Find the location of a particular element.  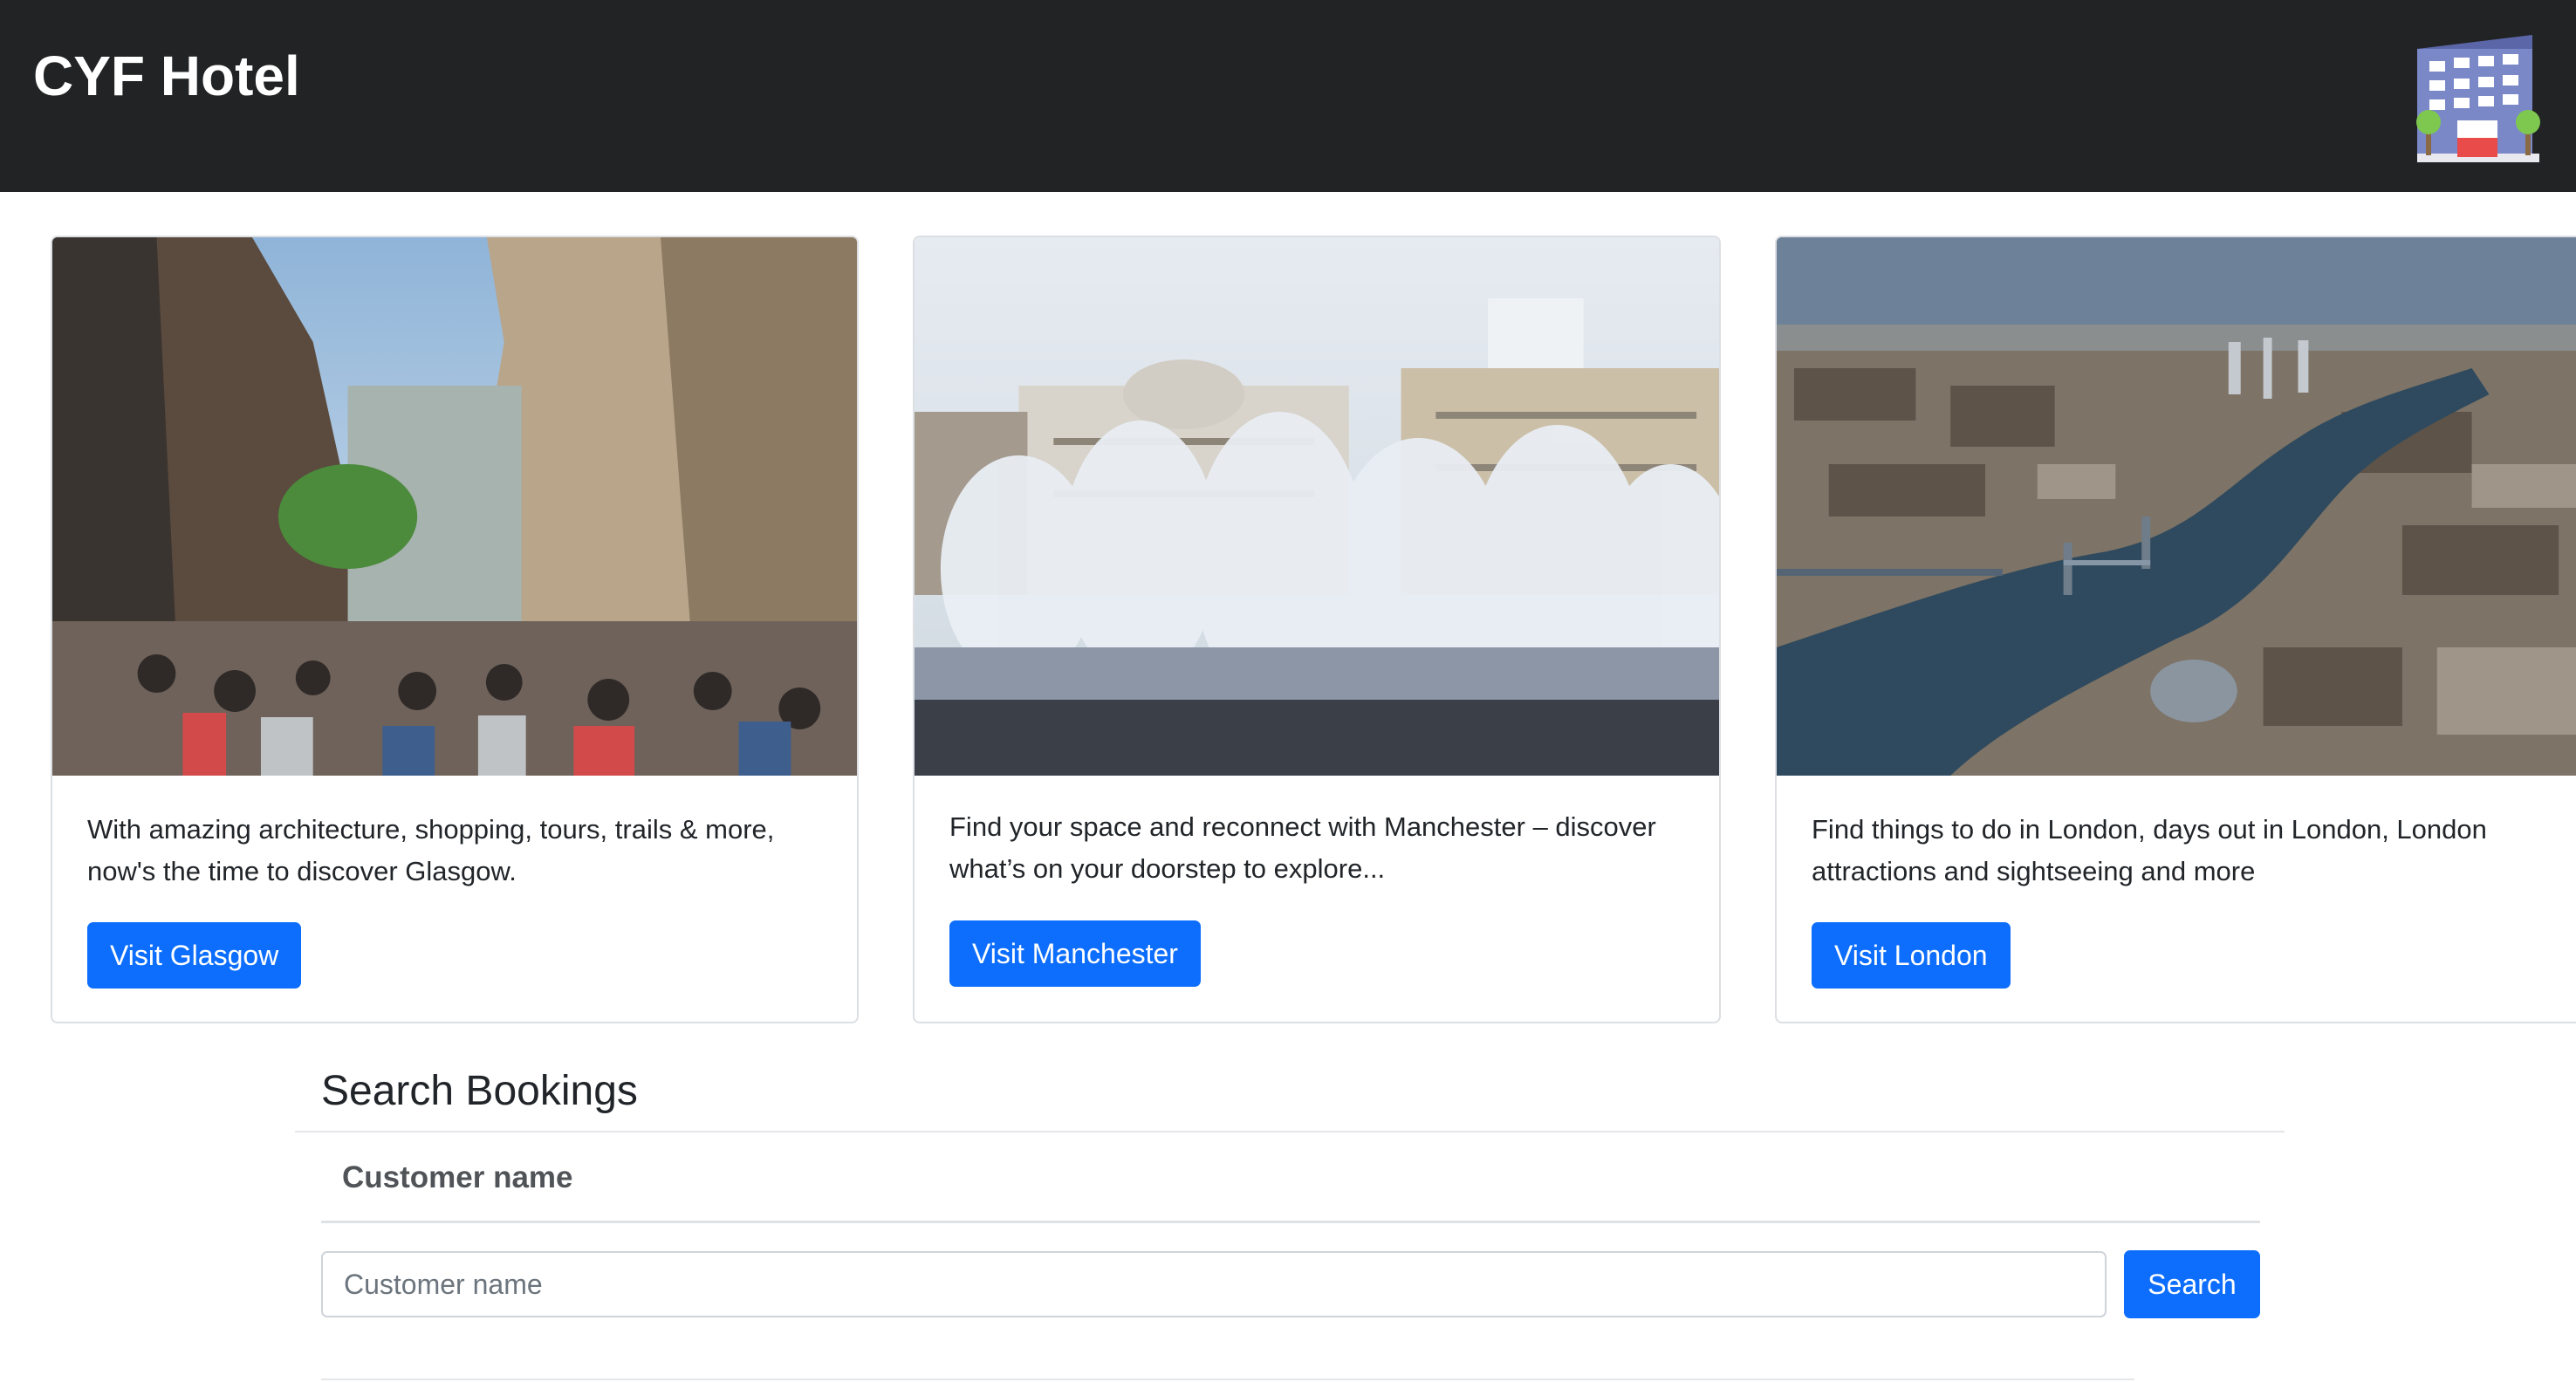

hotel-building-icon is located at coordinates (2478, 100).